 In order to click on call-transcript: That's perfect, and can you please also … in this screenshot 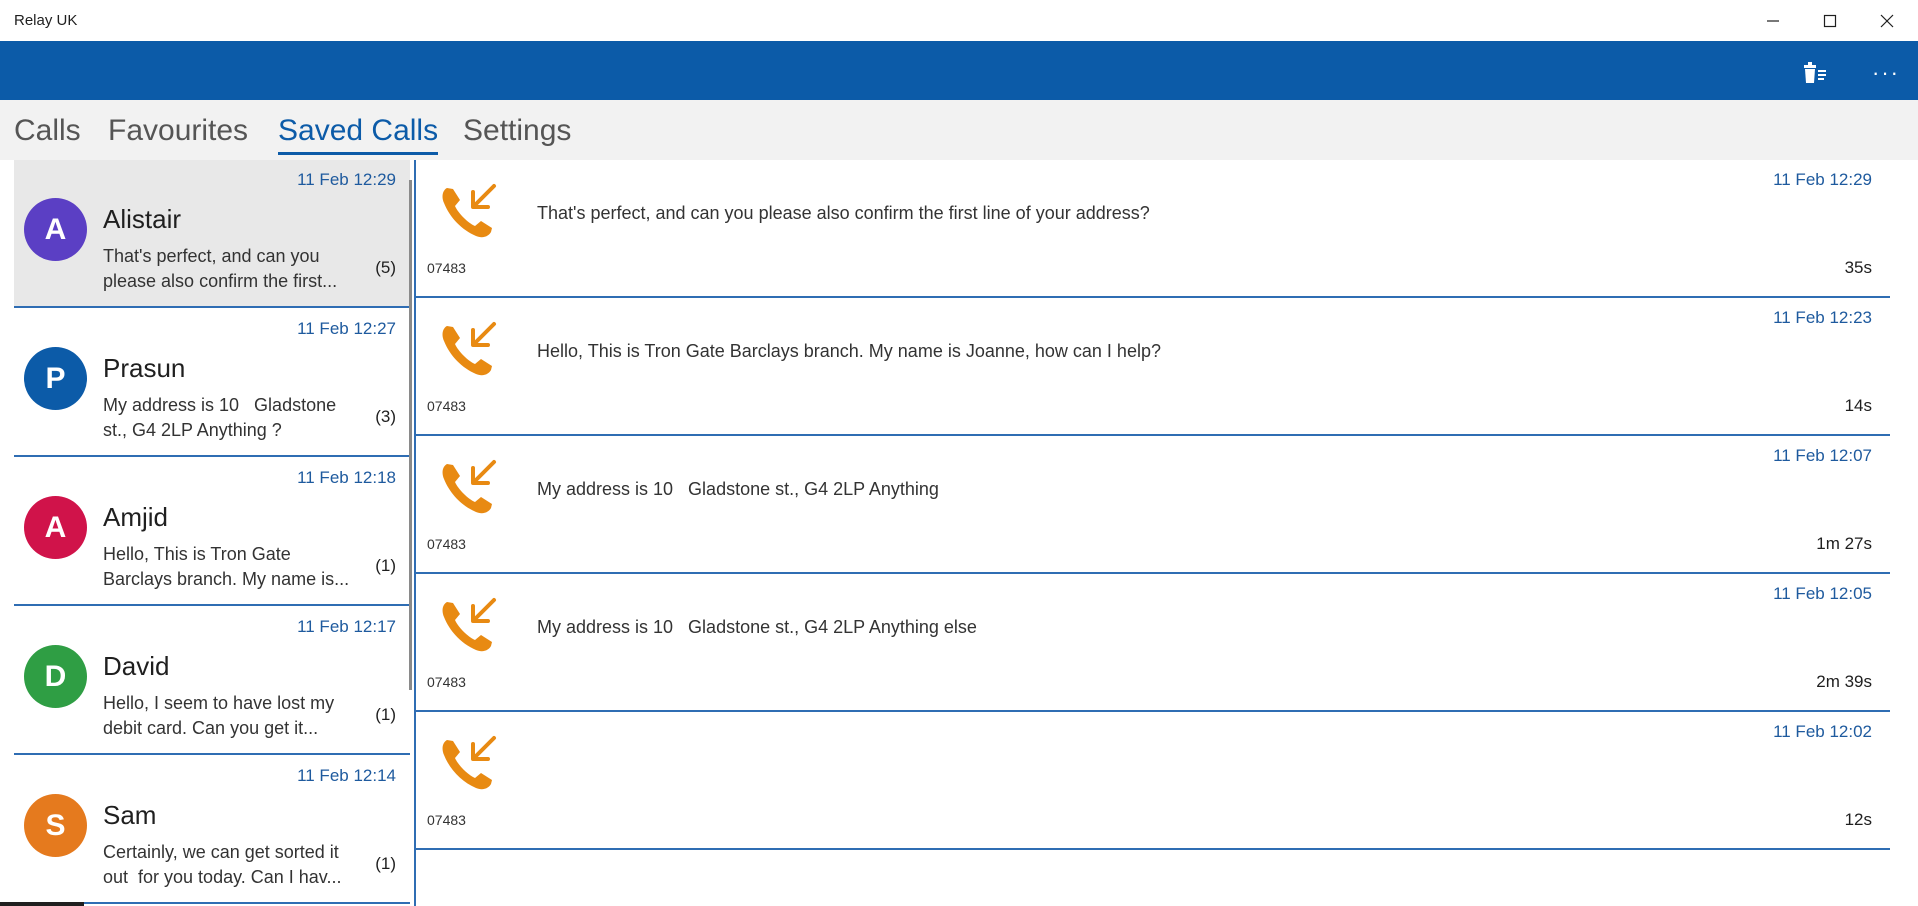, I will do `click(843, 213)`.